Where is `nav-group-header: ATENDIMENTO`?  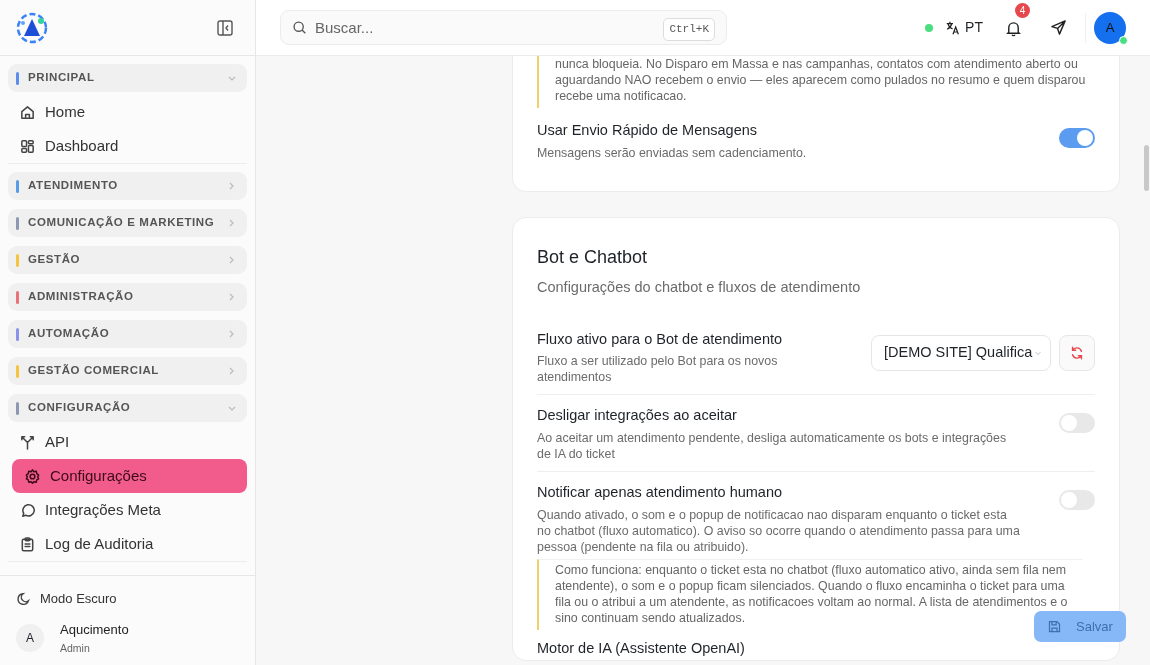 nav-group-header: ATENDIMENTO is located at coordinates (127, 186).